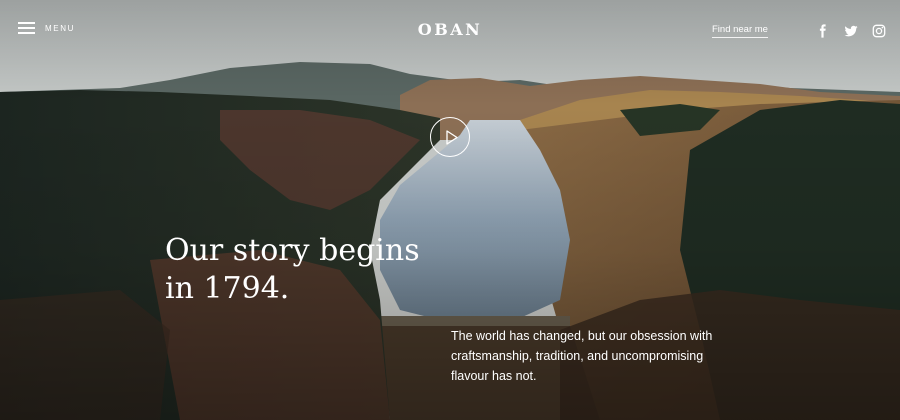 The image size is (900, 420). Describe the element at coordinates (740, 31) in the screenshot. I see `find-near-me-link: Find near me` at that location.